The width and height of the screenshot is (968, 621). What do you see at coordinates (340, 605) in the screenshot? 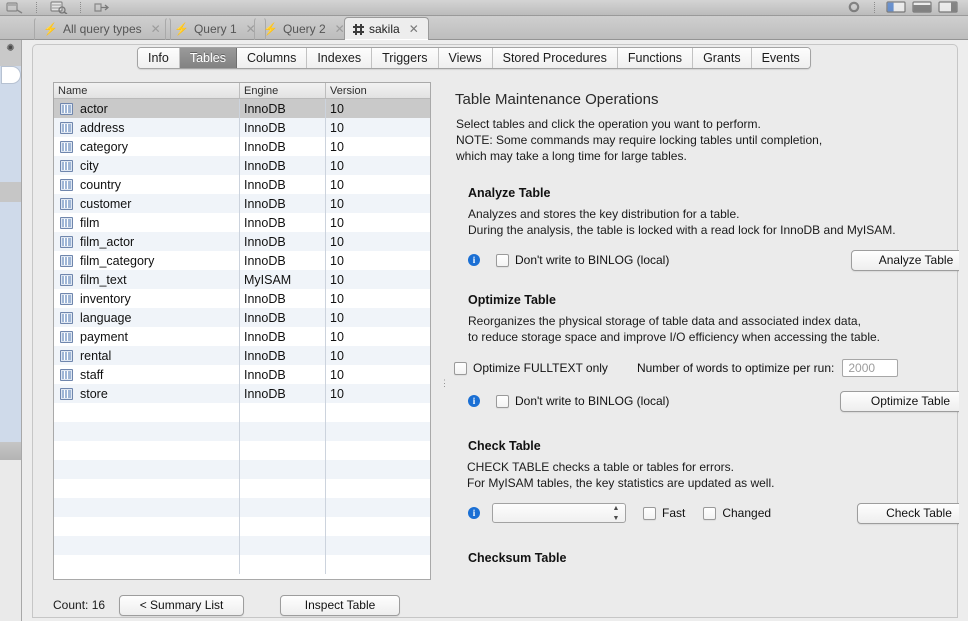
I see `inspect-table-button: Inspect Table` at bounding box center [340, 605].